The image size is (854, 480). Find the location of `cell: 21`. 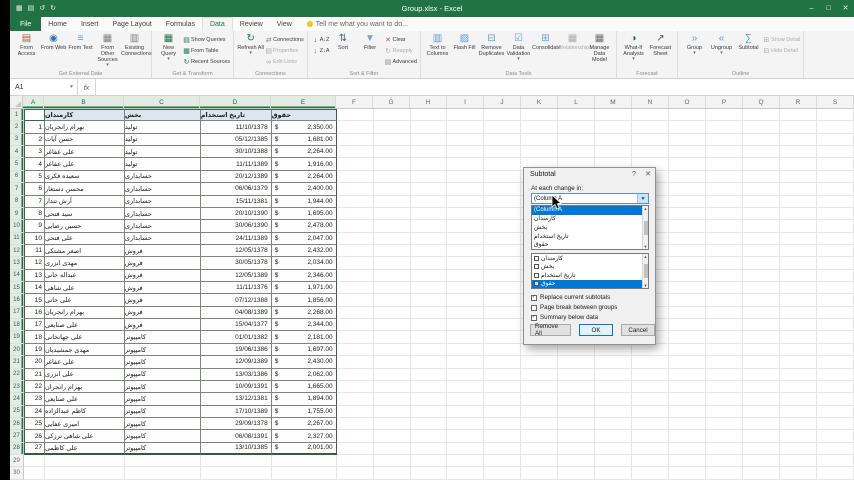

cell: 21 is located at coordinates (34, 374).